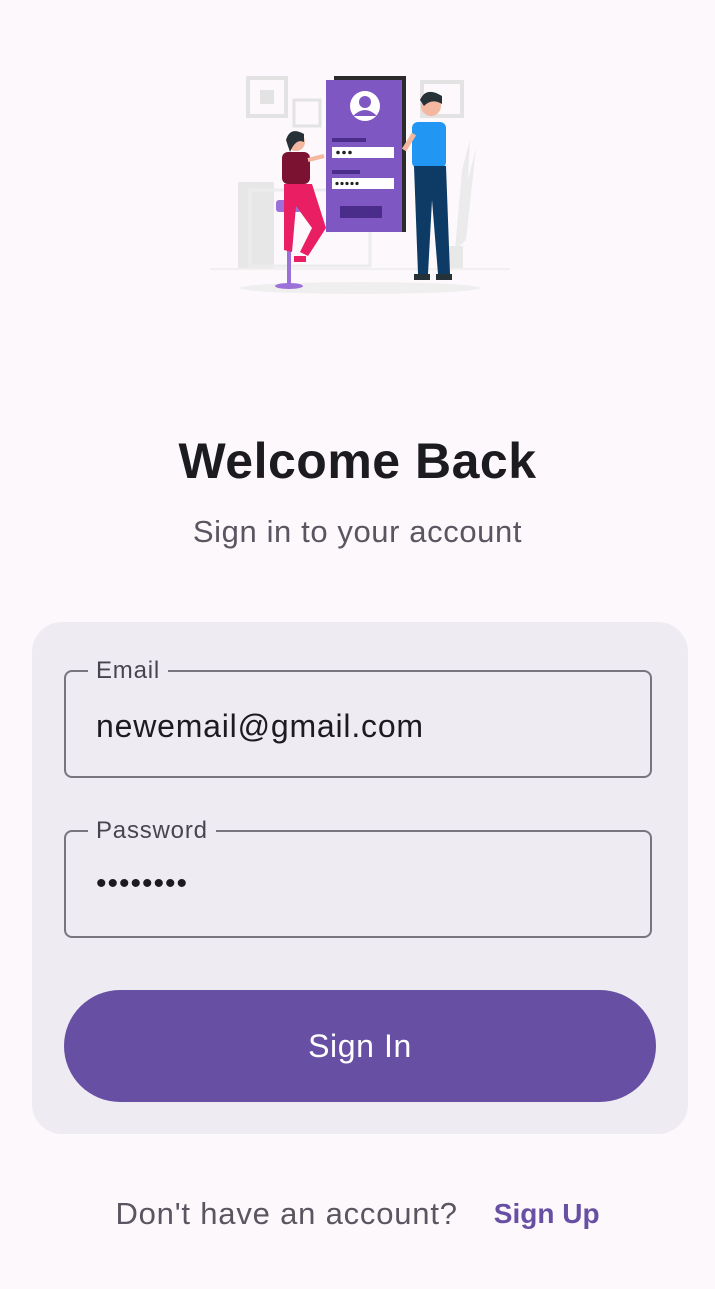 The image size is (715, 1289). Describe the element at coordinates (296, 168) in the screenshot. I see `woman-shirt` at that location.